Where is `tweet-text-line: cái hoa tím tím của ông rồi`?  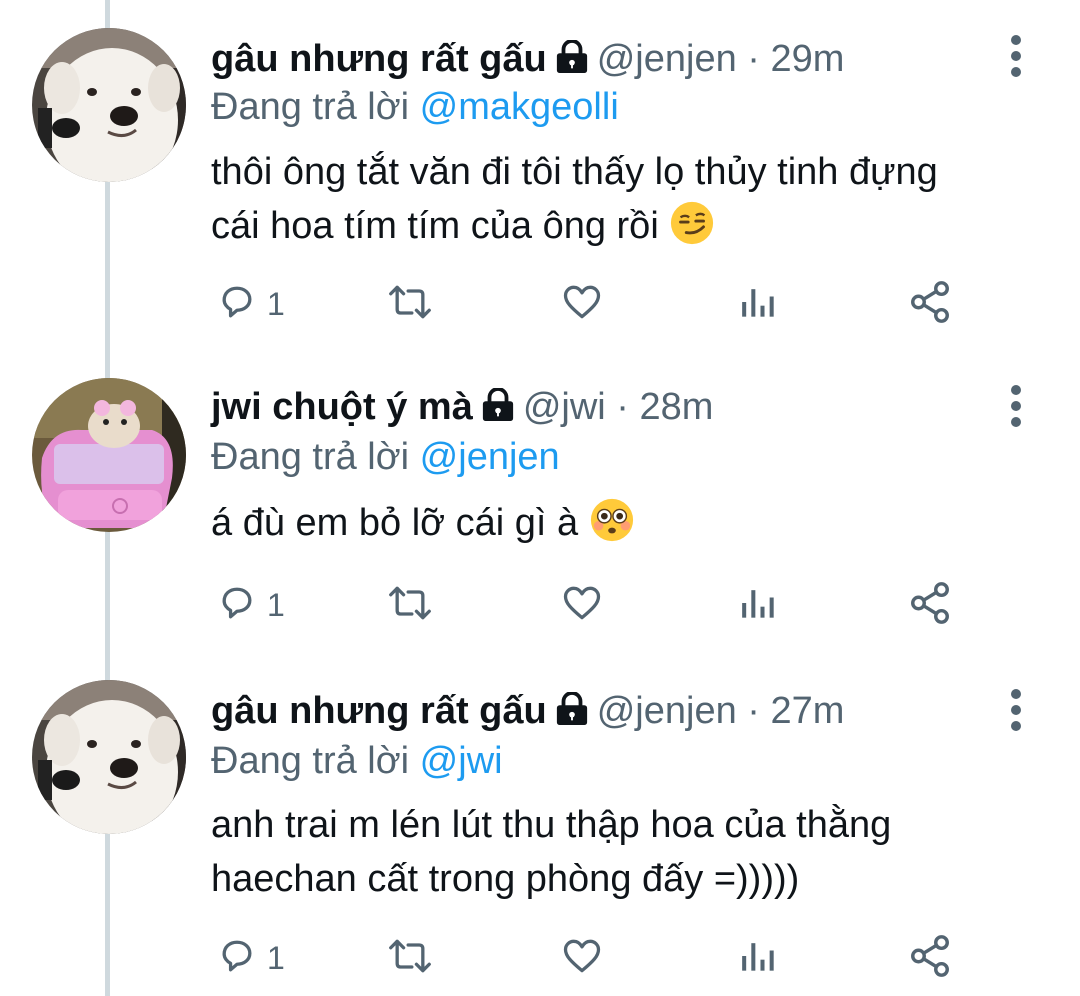
tweet-text-line: cái hoa tím tím của ông rồi is located at coordinates (435, 226).